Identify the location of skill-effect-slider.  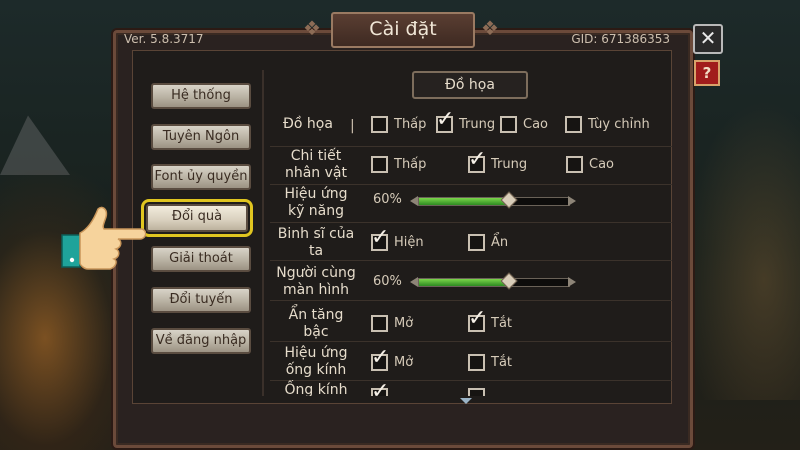
(493, 200).